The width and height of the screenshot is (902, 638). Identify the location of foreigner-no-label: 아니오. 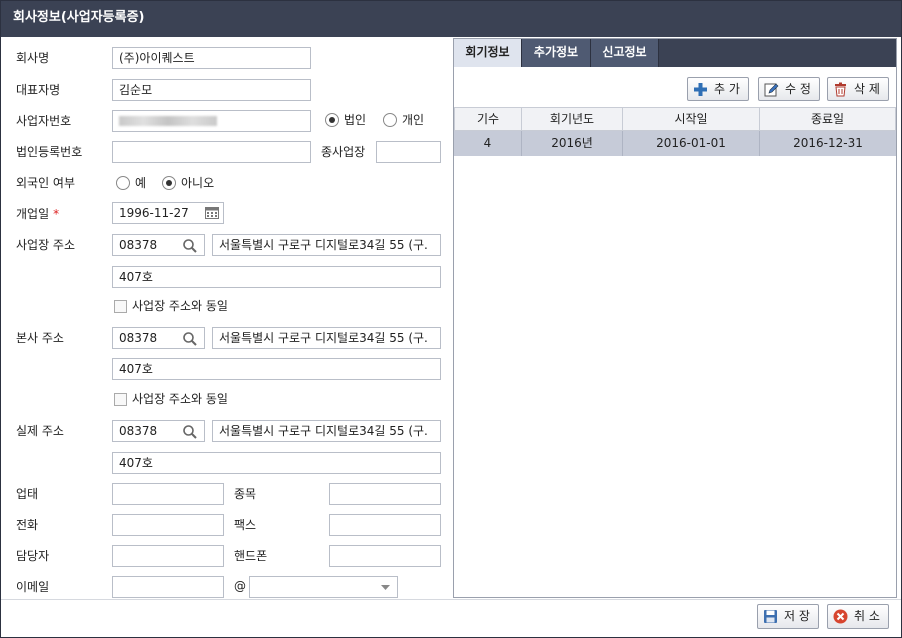
(198, 183).